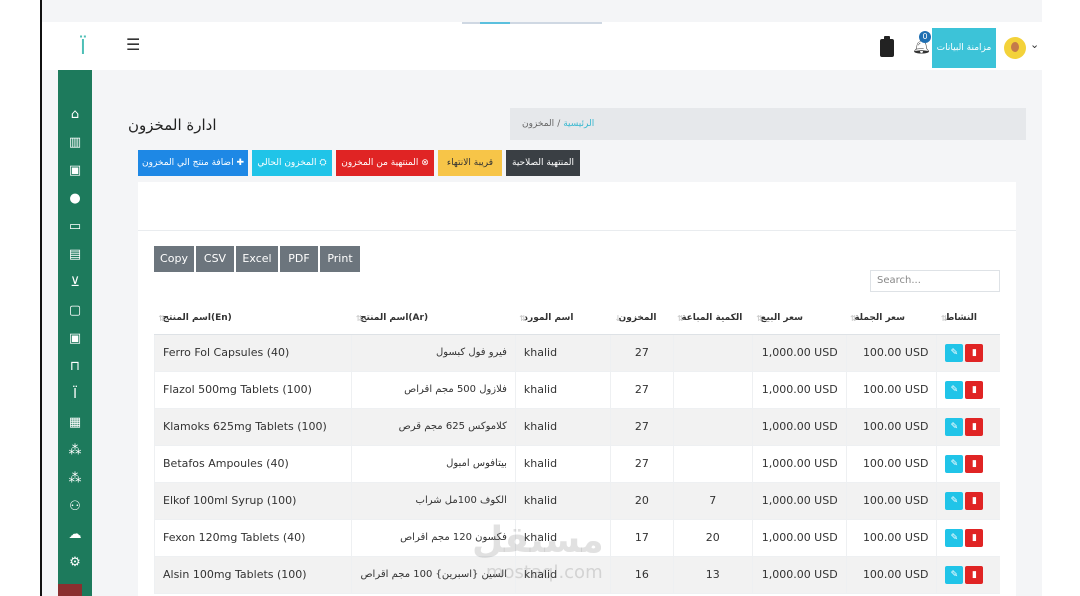  What do you see at coordinates (433, 427) in the screenshot?
I see `cell-name-ar: كلاموكس 625 مجم قرص` at bounding box center [433, 427].